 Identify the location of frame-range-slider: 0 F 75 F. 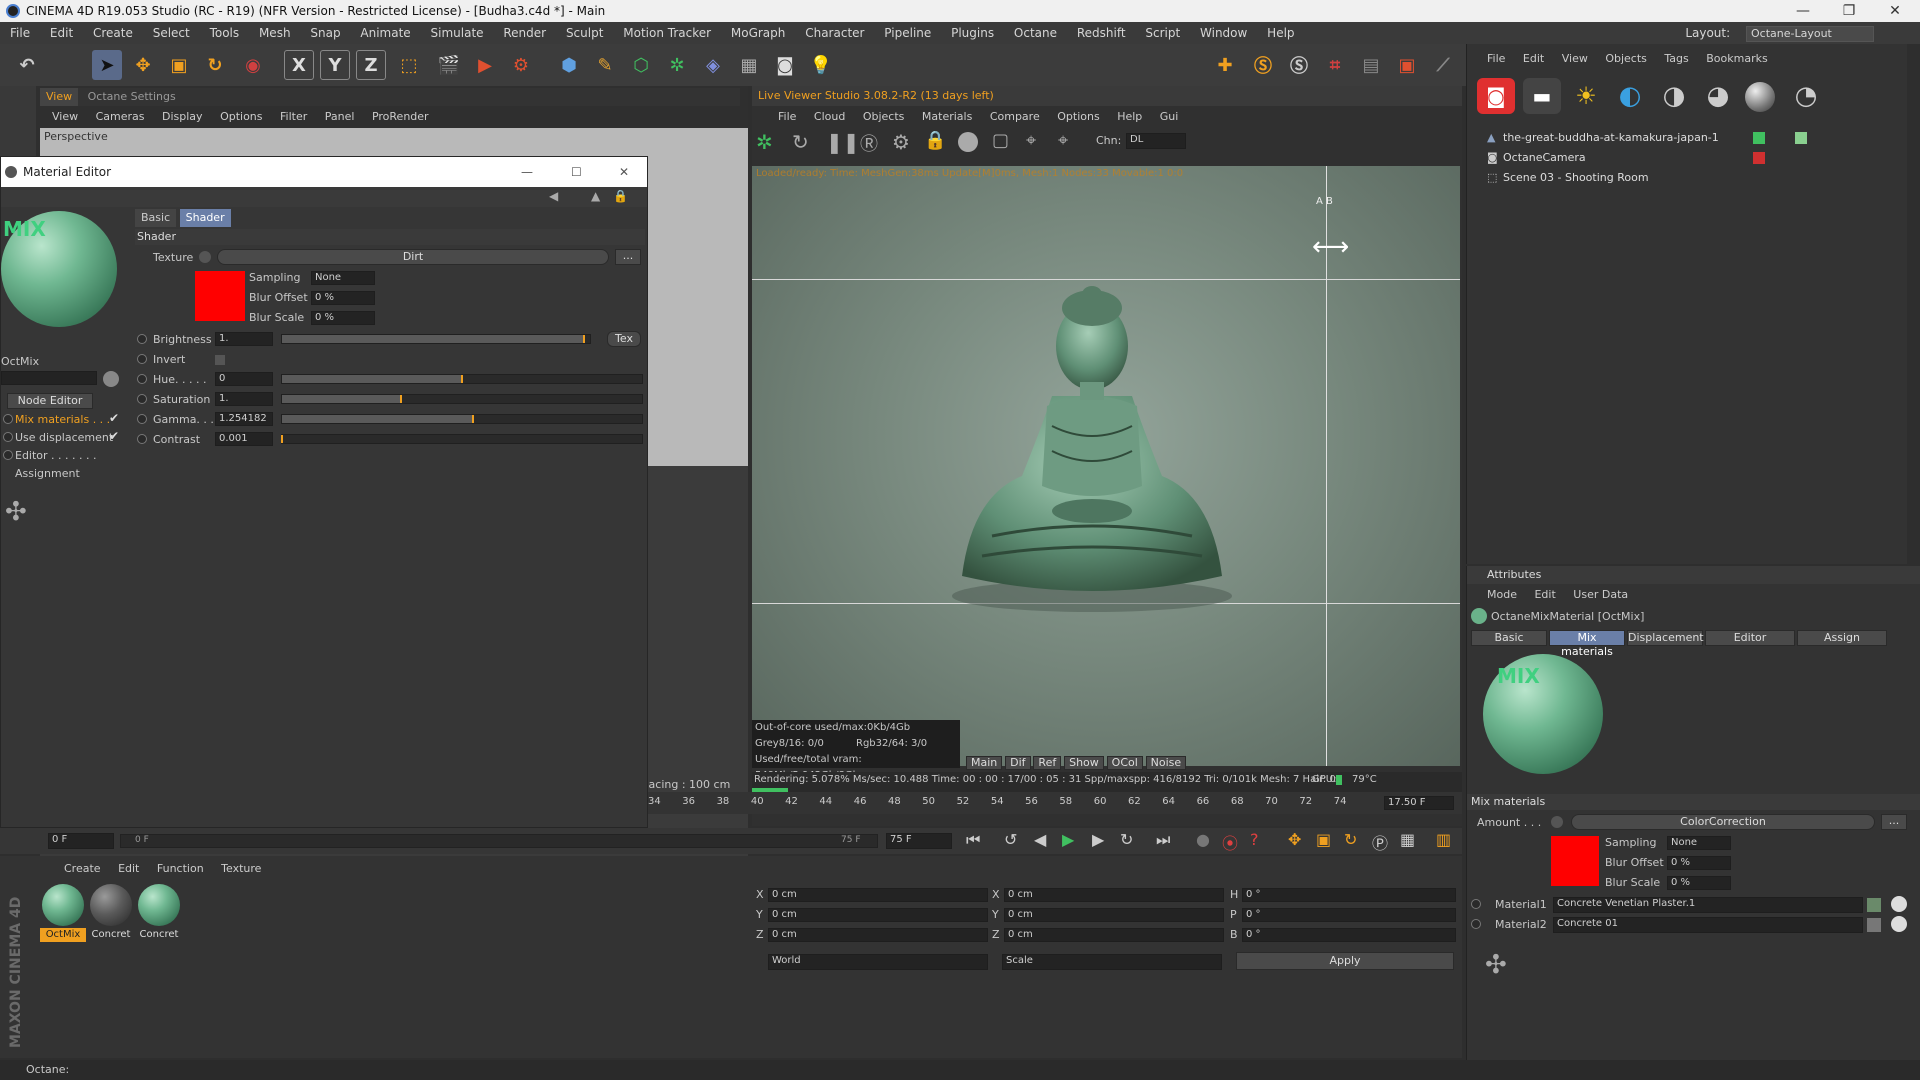
(499, 841).